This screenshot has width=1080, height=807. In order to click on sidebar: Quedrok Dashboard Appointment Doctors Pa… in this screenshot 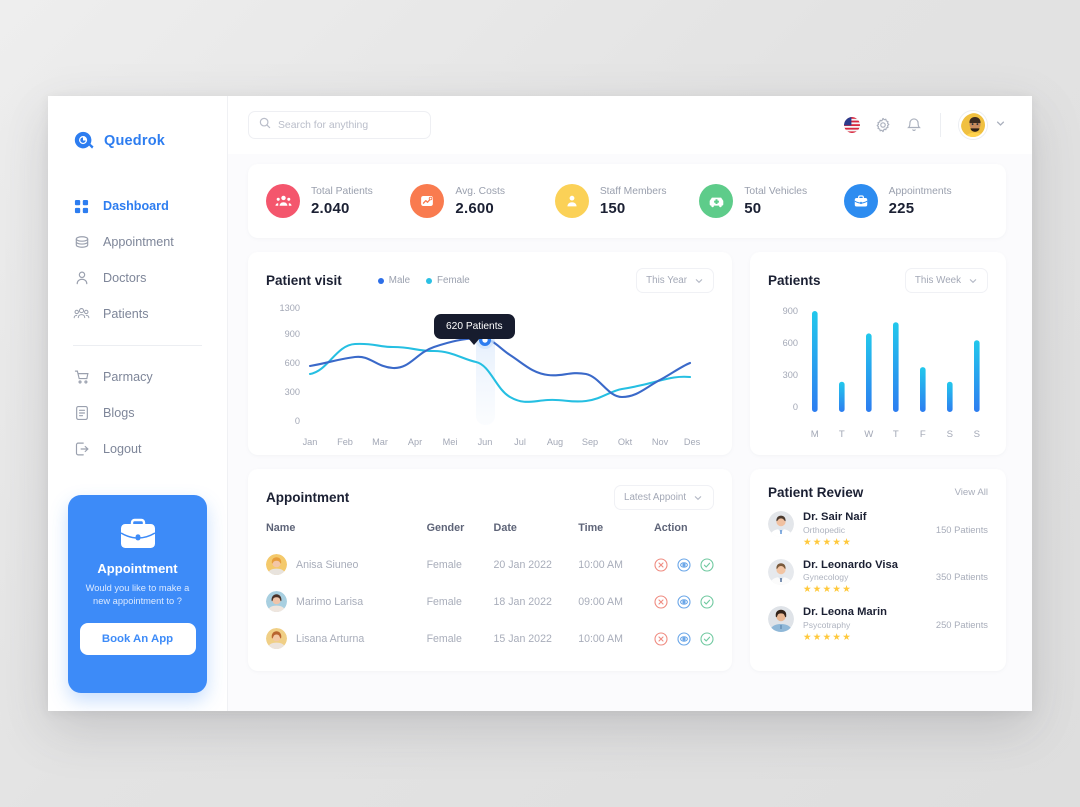, I will do `click(138, 403)`.